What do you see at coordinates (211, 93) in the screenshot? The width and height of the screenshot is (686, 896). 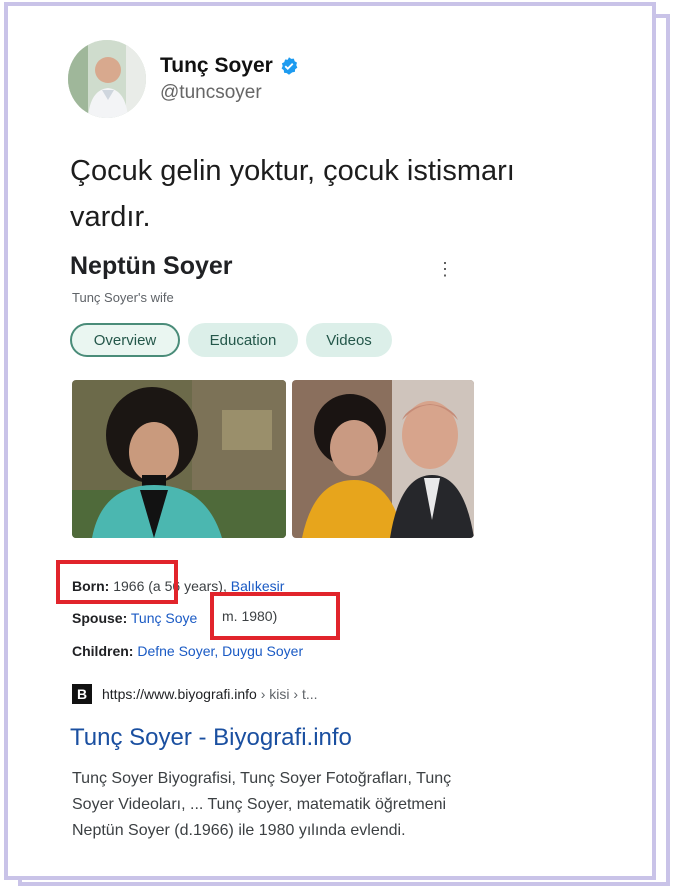 I see `profile-handle: @tuncsoyer` at bounding box center [211, 93].